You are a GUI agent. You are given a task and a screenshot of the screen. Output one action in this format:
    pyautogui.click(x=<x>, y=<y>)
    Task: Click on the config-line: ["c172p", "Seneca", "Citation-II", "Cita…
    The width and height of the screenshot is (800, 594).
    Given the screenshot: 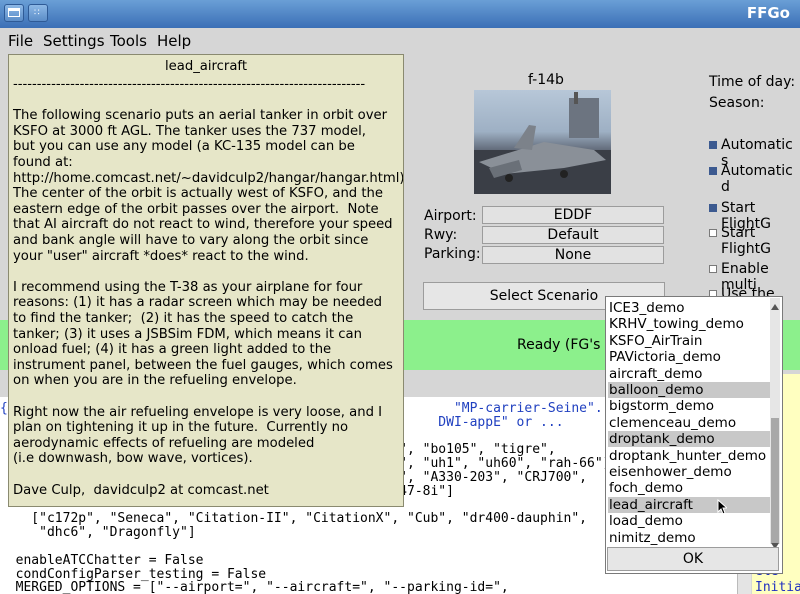 What is the action you would take?
    pyautogui.click(x=293, y=519)
    